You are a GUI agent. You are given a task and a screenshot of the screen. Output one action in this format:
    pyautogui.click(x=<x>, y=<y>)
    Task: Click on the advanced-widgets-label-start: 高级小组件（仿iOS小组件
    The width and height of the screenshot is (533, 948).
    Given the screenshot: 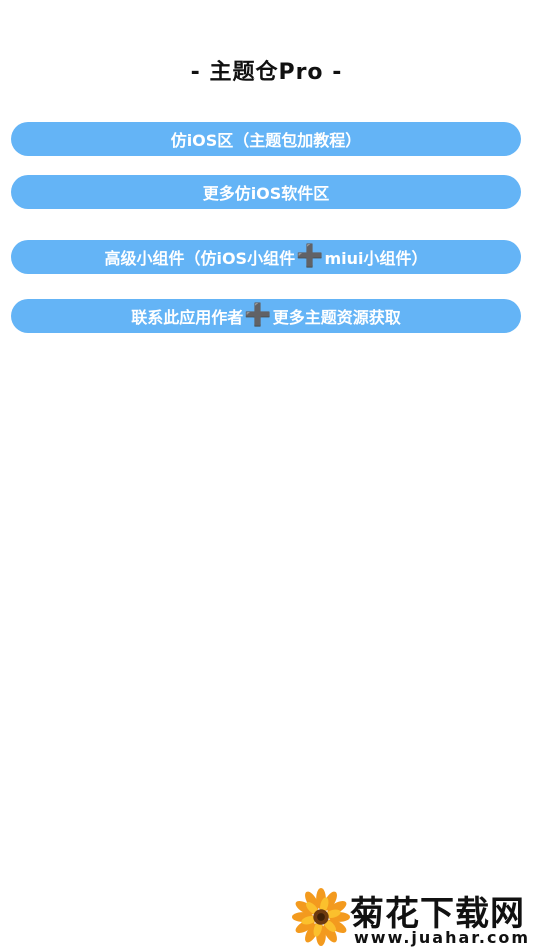 What is the action you would take?
    pyautogui.click(x=200, y=258)
    